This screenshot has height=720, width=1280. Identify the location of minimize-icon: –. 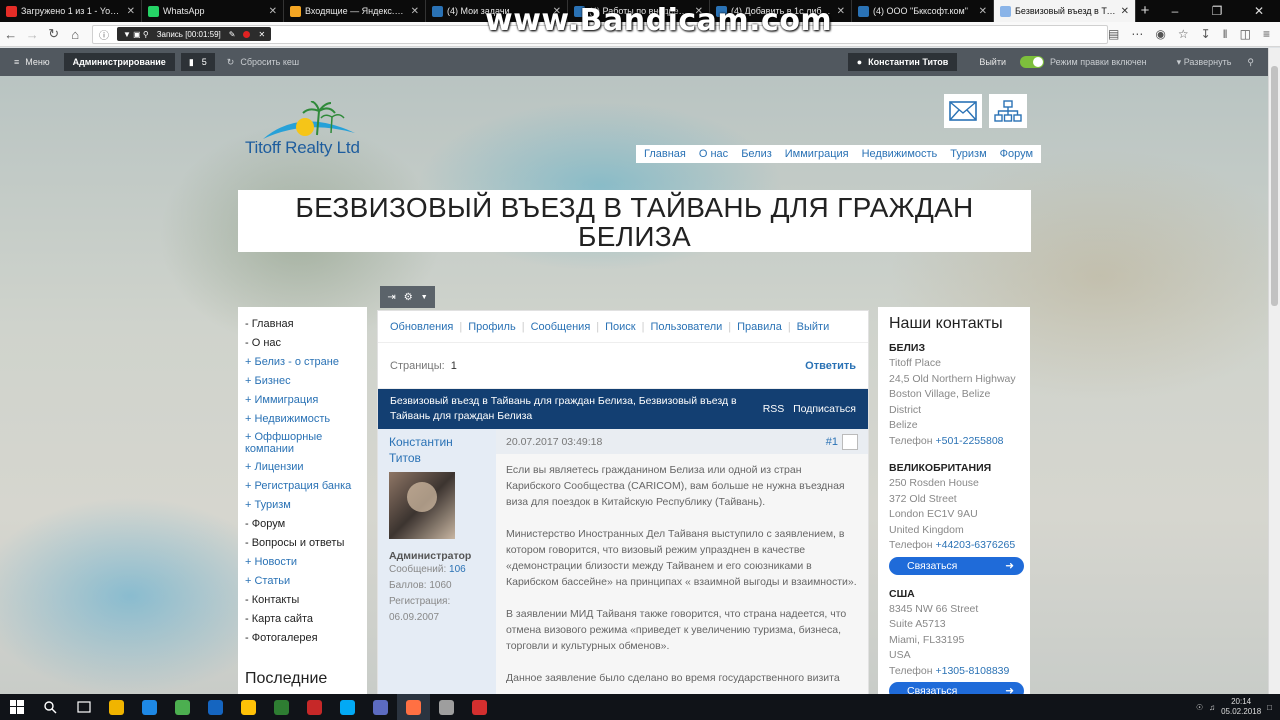
(1175, 11).